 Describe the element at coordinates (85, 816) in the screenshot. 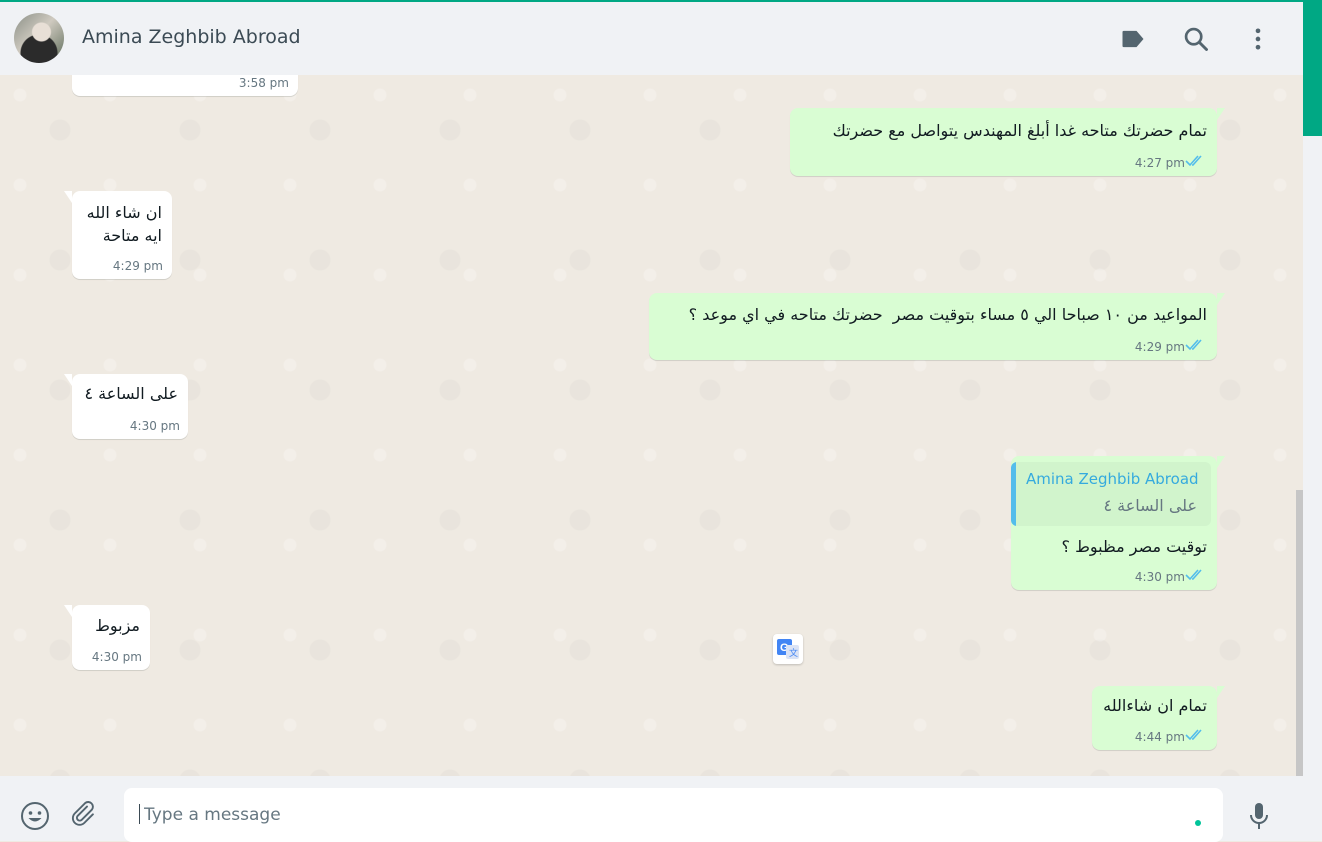

I see `attach-icon` at that location.